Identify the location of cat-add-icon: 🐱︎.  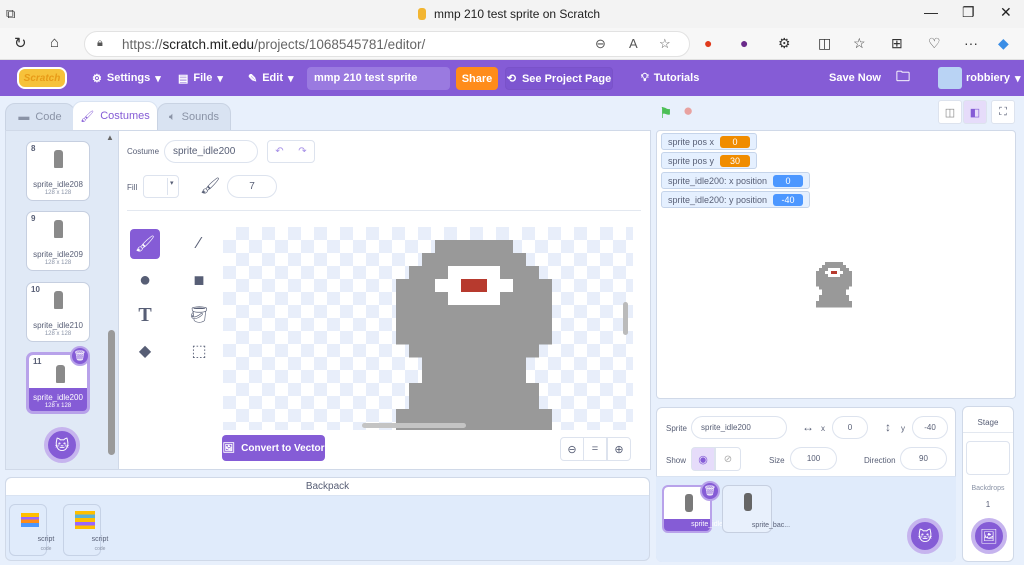
(925, 535).